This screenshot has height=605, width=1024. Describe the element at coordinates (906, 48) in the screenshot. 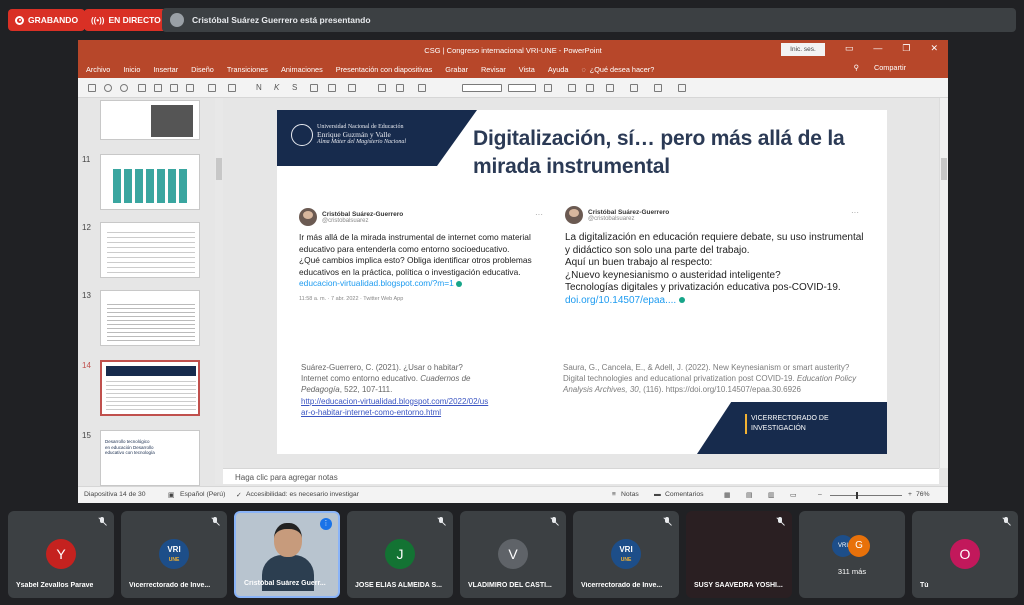

I see `maximize-icon: ❐` at that location.